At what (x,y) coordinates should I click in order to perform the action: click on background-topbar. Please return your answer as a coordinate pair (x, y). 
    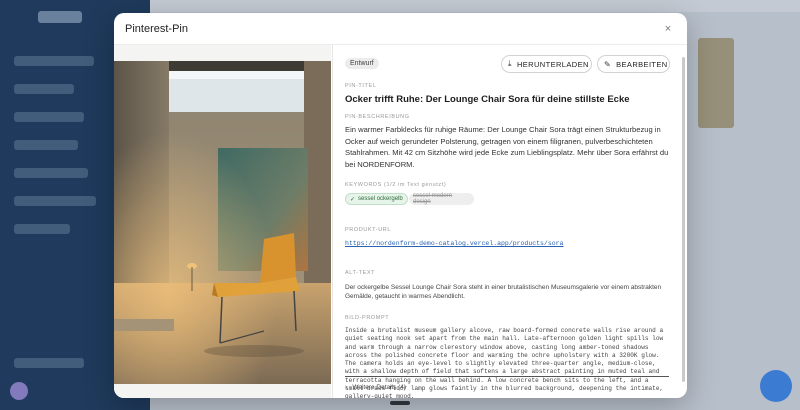
    Looking at the image, I should click on (475, 6).